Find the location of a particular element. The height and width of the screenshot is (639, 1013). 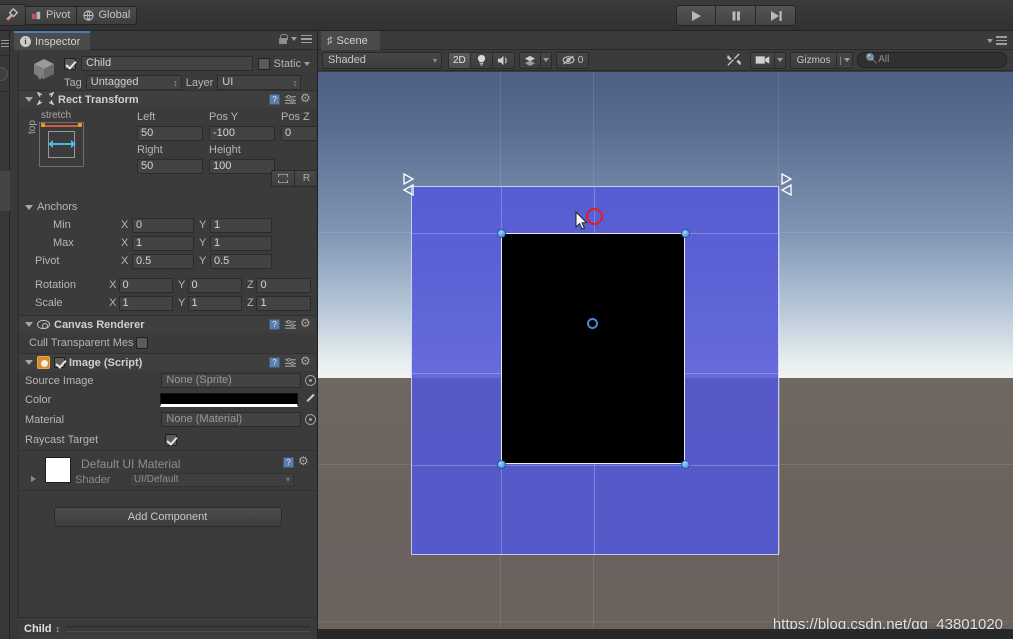

add-component-area: Add Component is located at coordinates (167, 509).